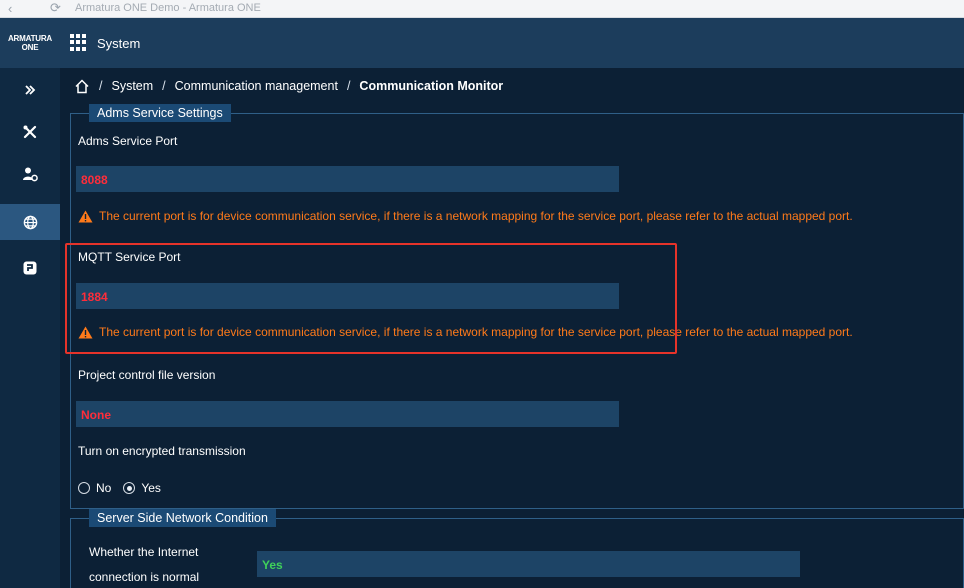  I want to click on home-icon, so click(82, 86).